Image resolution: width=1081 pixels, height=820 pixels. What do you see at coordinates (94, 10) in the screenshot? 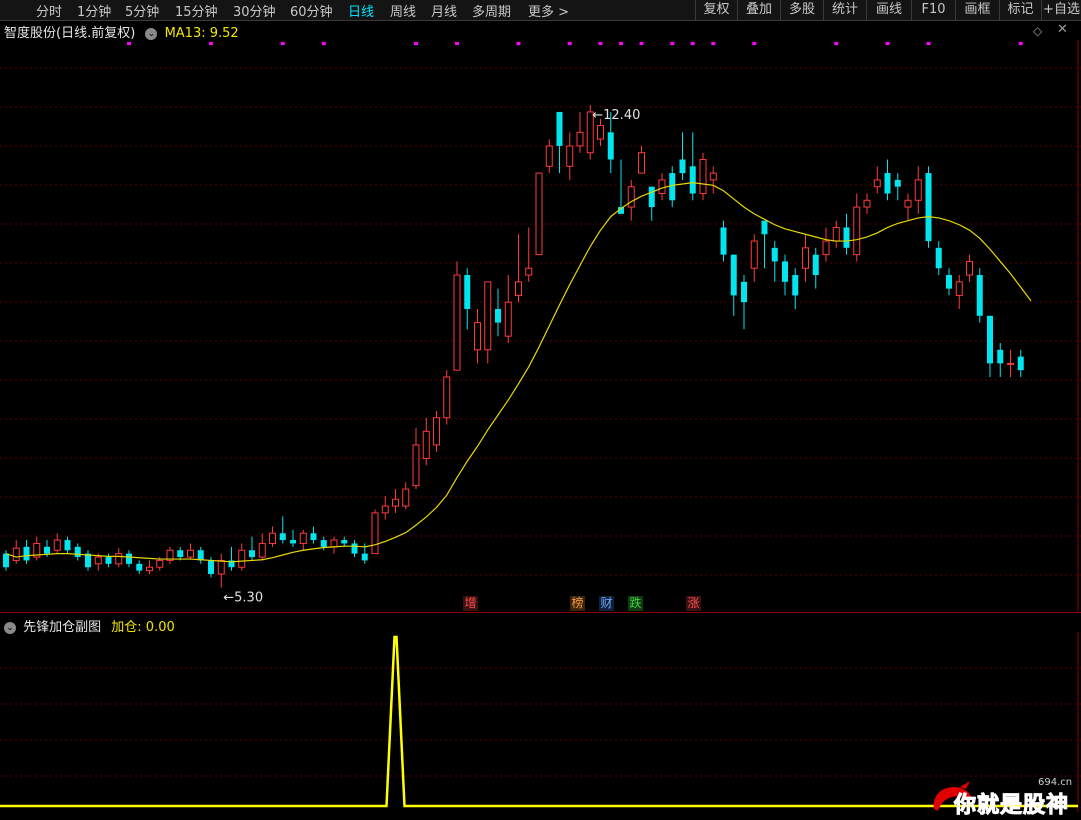
I see `period-tab-1: 1分钟` at bounding box center [94, 10].